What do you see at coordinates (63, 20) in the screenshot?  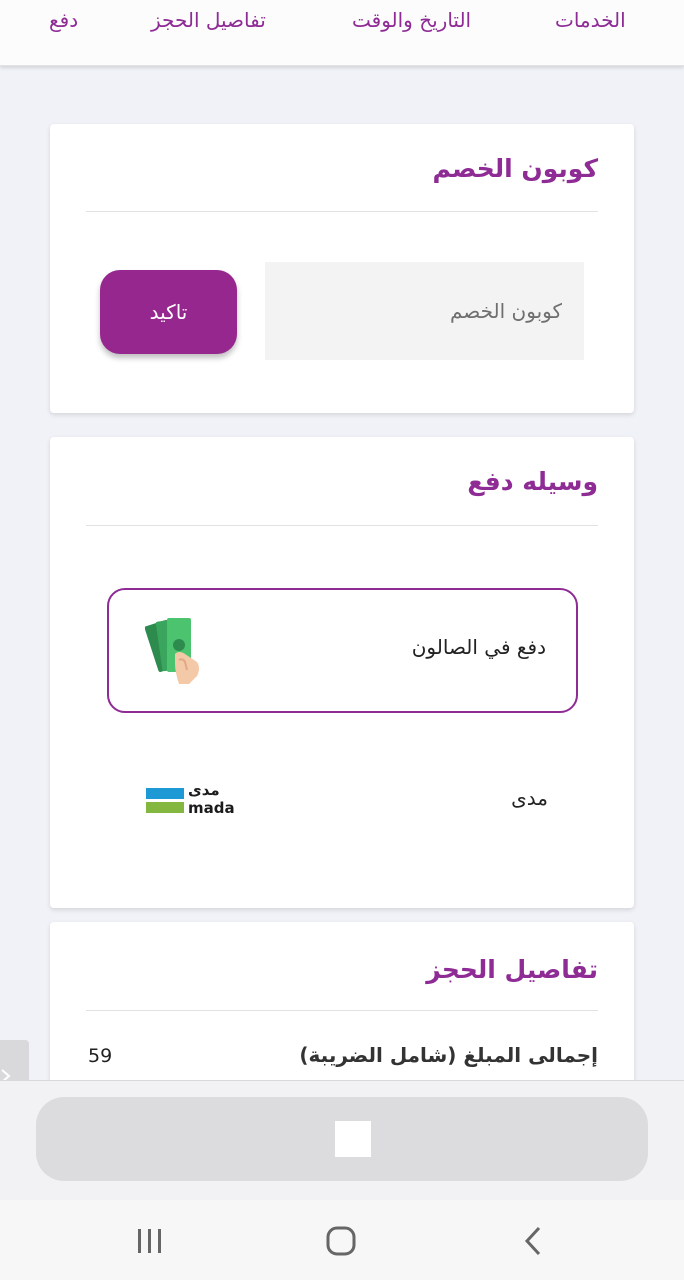 I see `tab-payment: دفع` at bounding box center [63, 20].